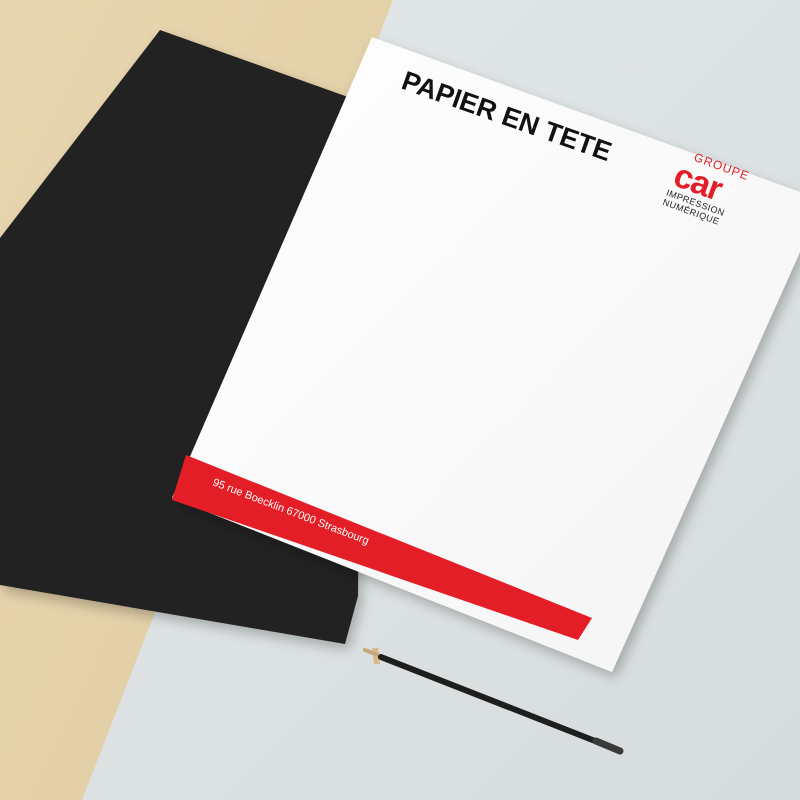 The image size is (800, 800). What do you see at coordinates (706, 188) in the screenshot?
I see `groupe-car-logo: GROUPE car IMPRESSION NUMÉRIQUE` at bounding box center [706, 188].